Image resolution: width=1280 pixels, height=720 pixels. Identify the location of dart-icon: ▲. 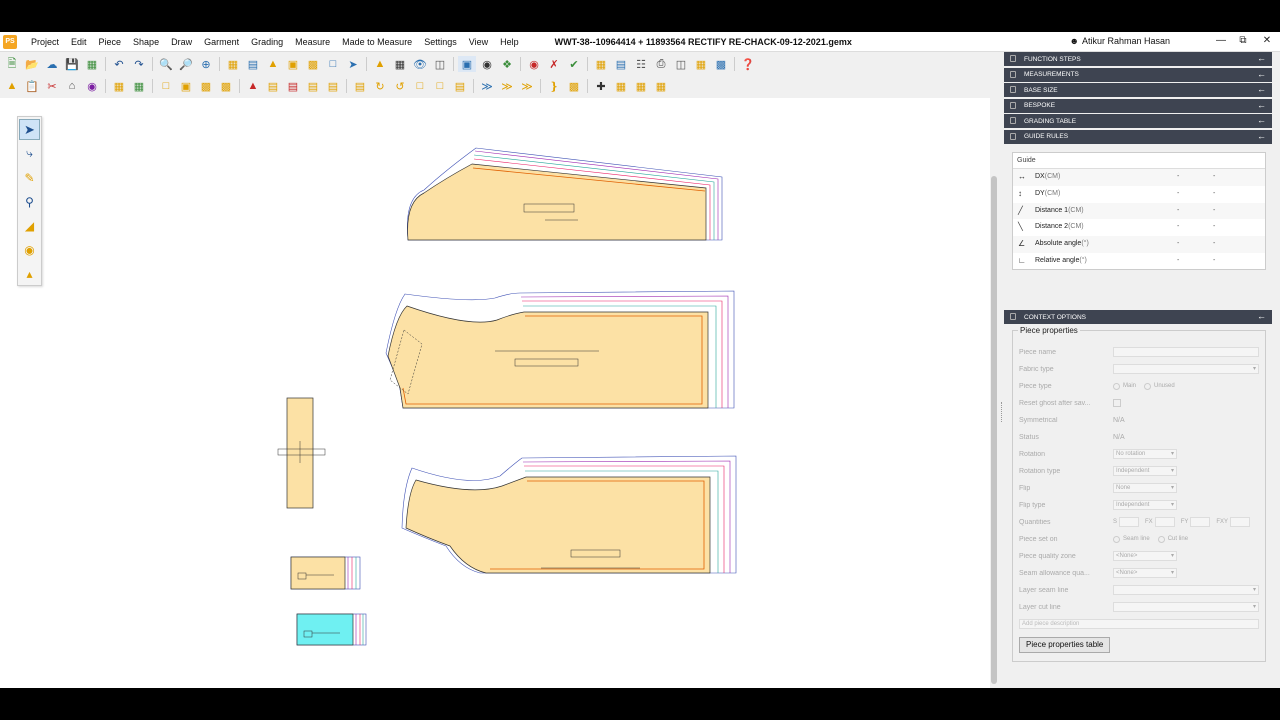
(253, 86).